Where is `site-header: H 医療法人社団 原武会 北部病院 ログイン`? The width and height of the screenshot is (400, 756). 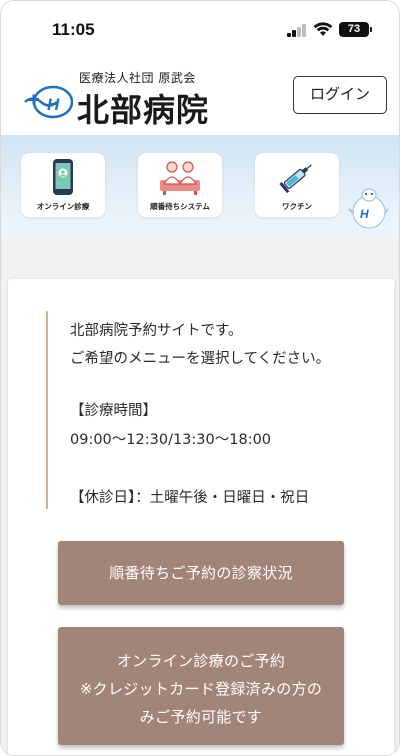 site-header: H 医療法人社団 原武会 北部病院 ログイン is located at coordinates (200, 97).